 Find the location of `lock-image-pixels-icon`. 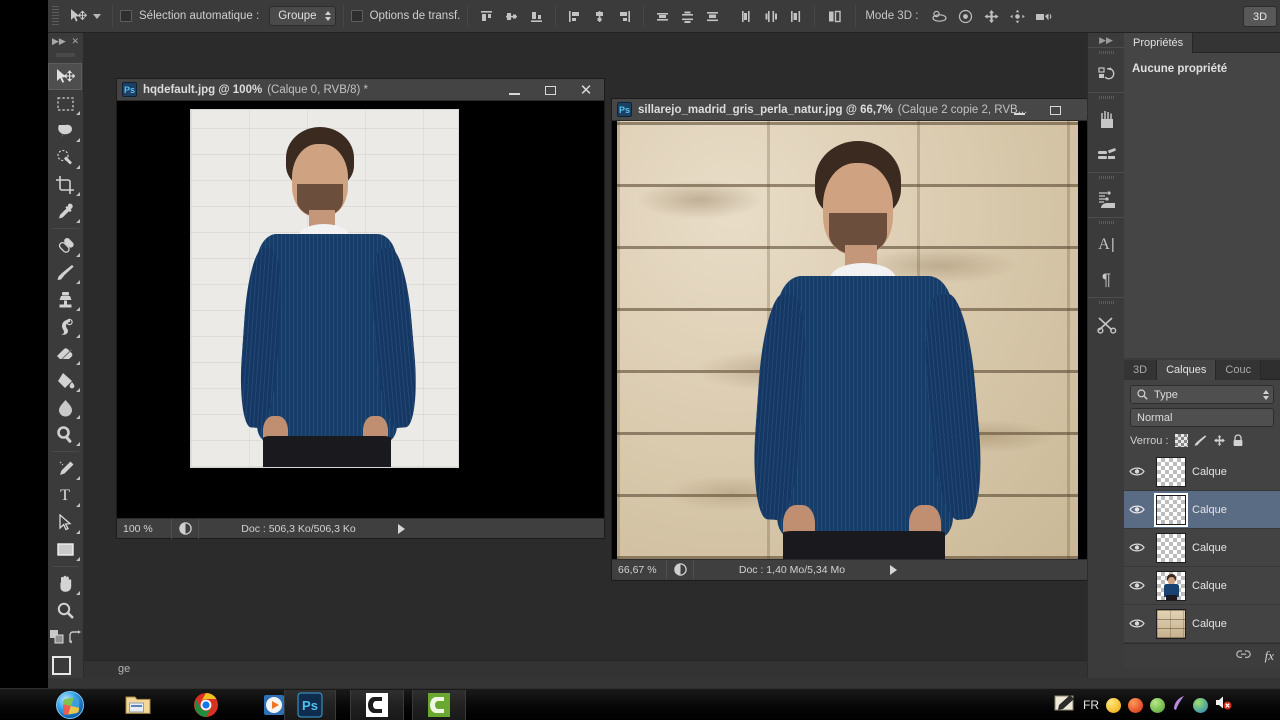

lock-image-pixels-icon is located at coordinates (1200, 440).